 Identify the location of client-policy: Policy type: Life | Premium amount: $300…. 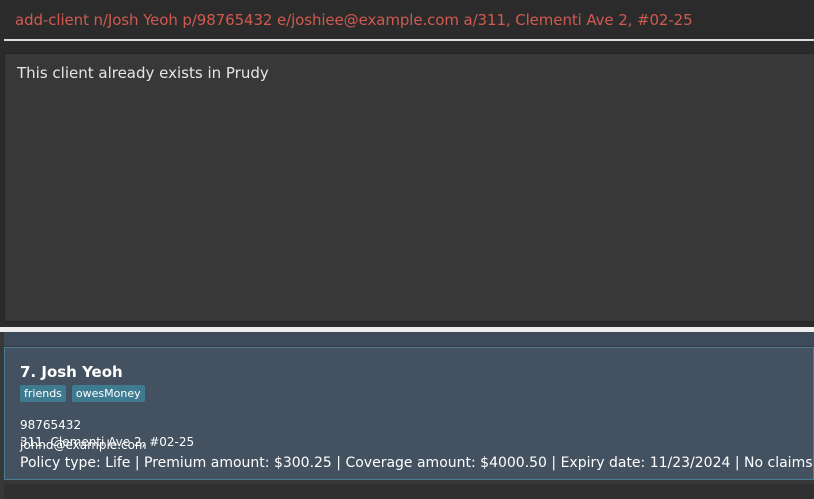
(416, 463).